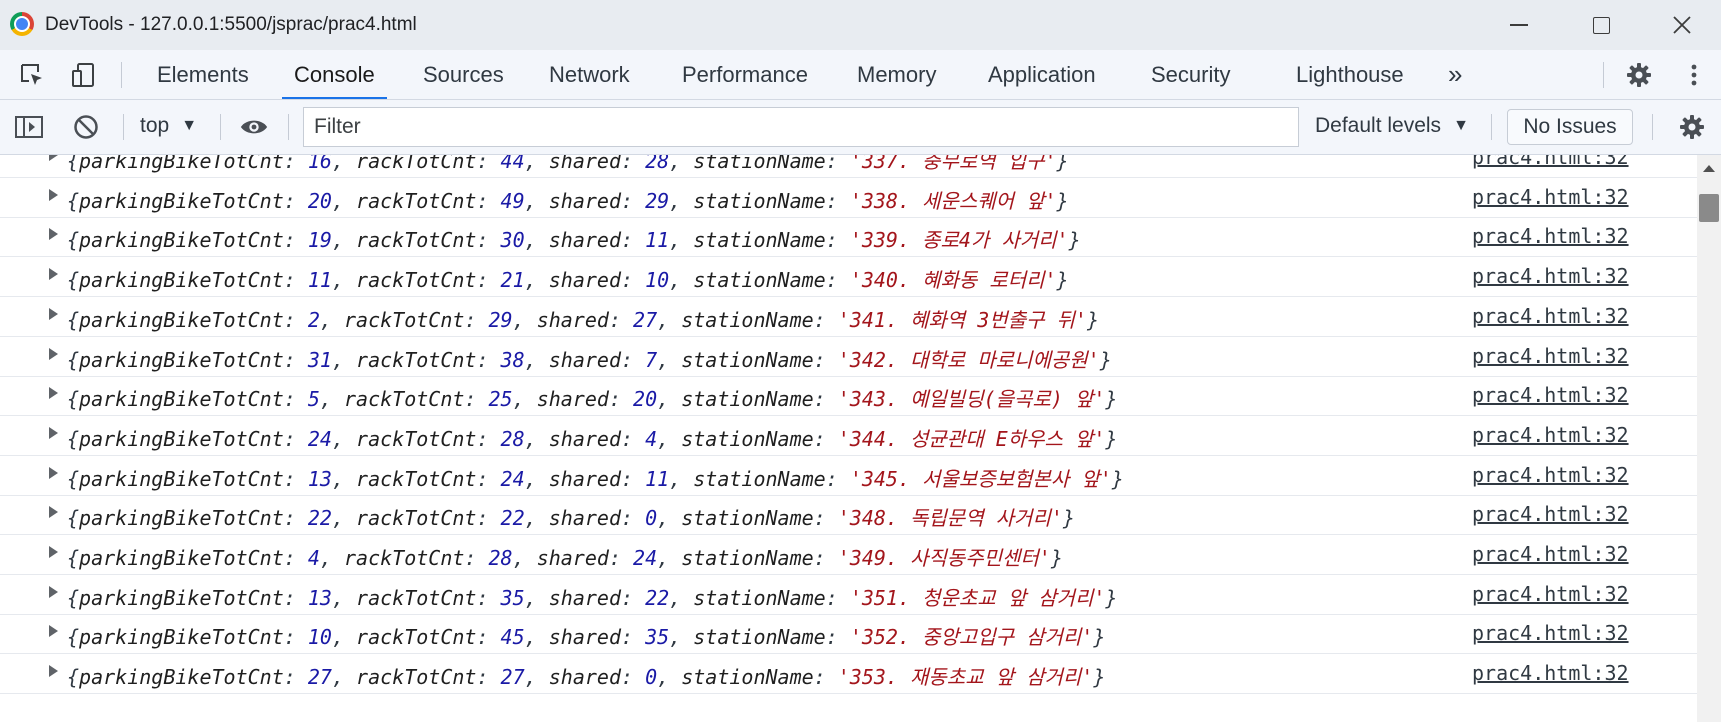 The image size is (1721, 722). What do you see at coordinates (512, 438) in the screenshot?
I see `rack-total-count: 28` at bounding box center [512, 438].